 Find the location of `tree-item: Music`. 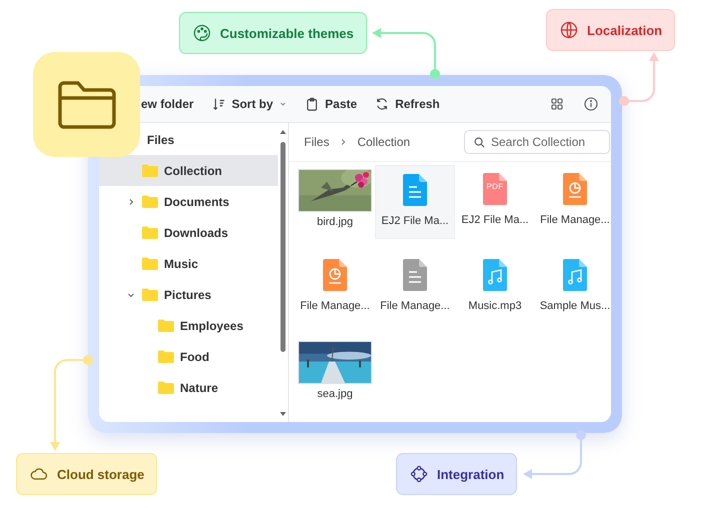

tree-item: Music is located at coordinates (188, 263).